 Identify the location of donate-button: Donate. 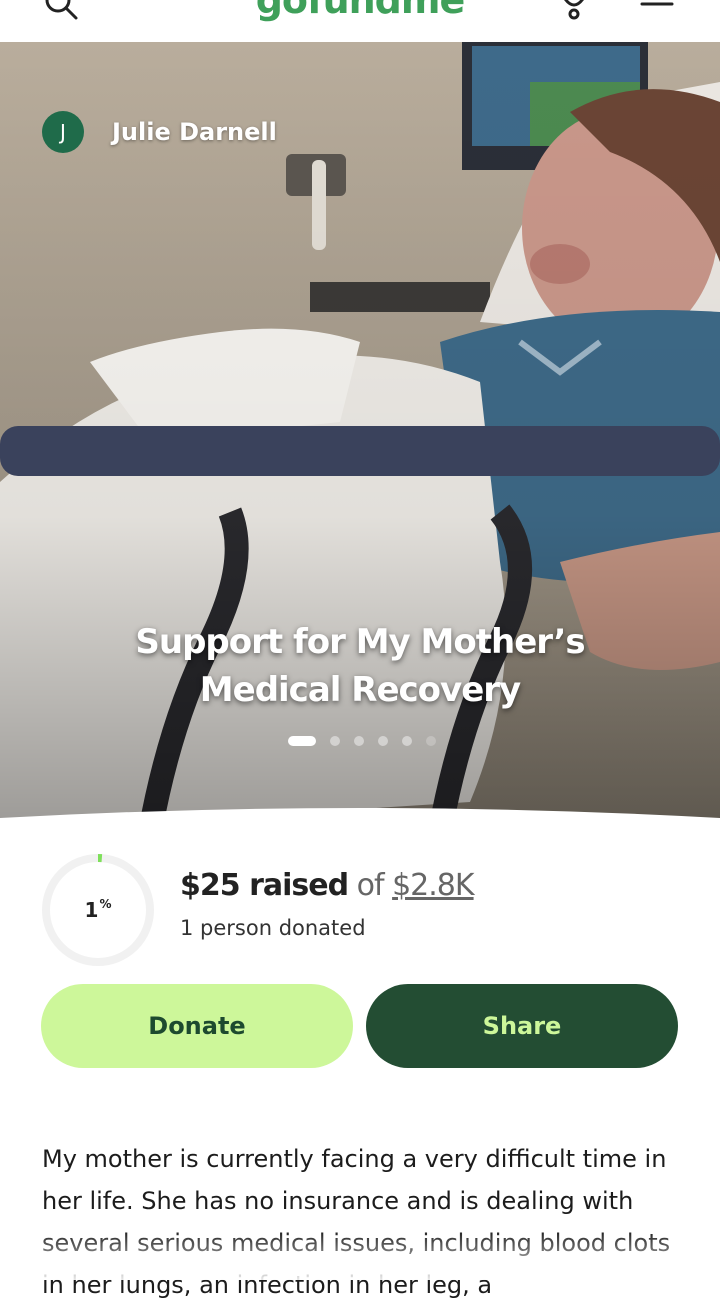
(197, 1026).